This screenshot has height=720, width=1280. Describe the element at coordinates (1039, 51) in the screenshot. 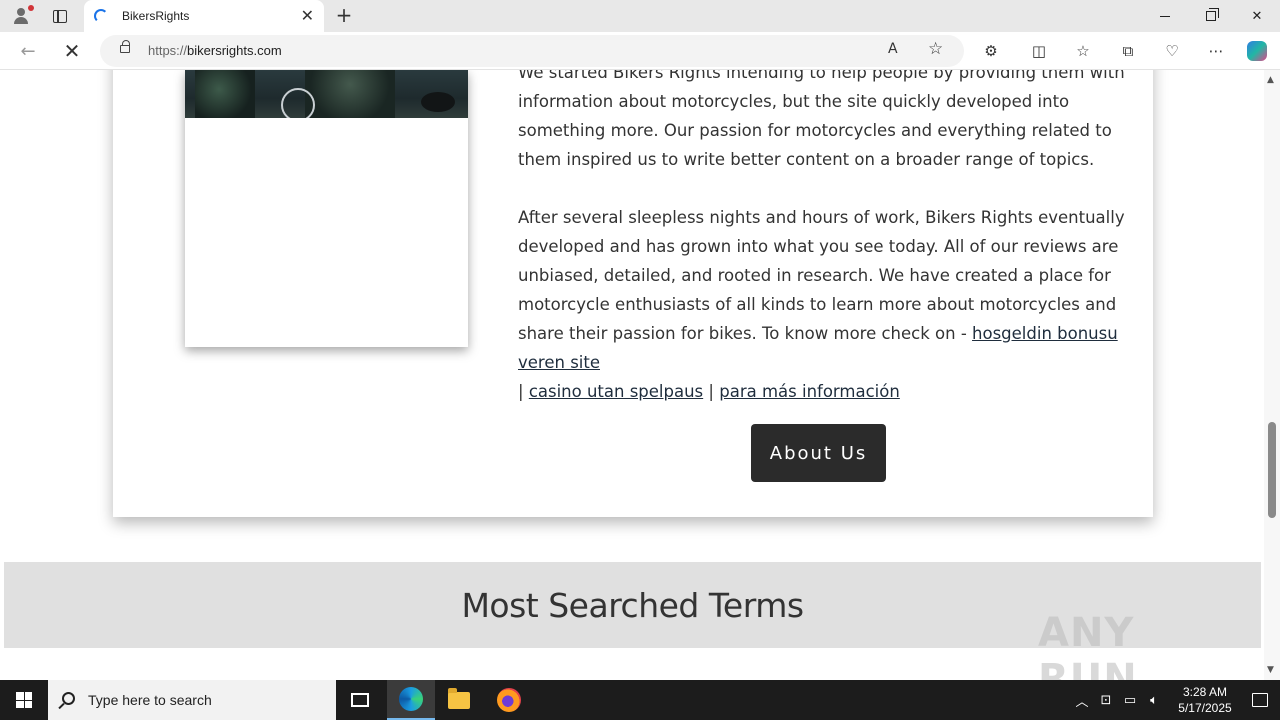

I see `split-screen-icon: ◫` at that location.